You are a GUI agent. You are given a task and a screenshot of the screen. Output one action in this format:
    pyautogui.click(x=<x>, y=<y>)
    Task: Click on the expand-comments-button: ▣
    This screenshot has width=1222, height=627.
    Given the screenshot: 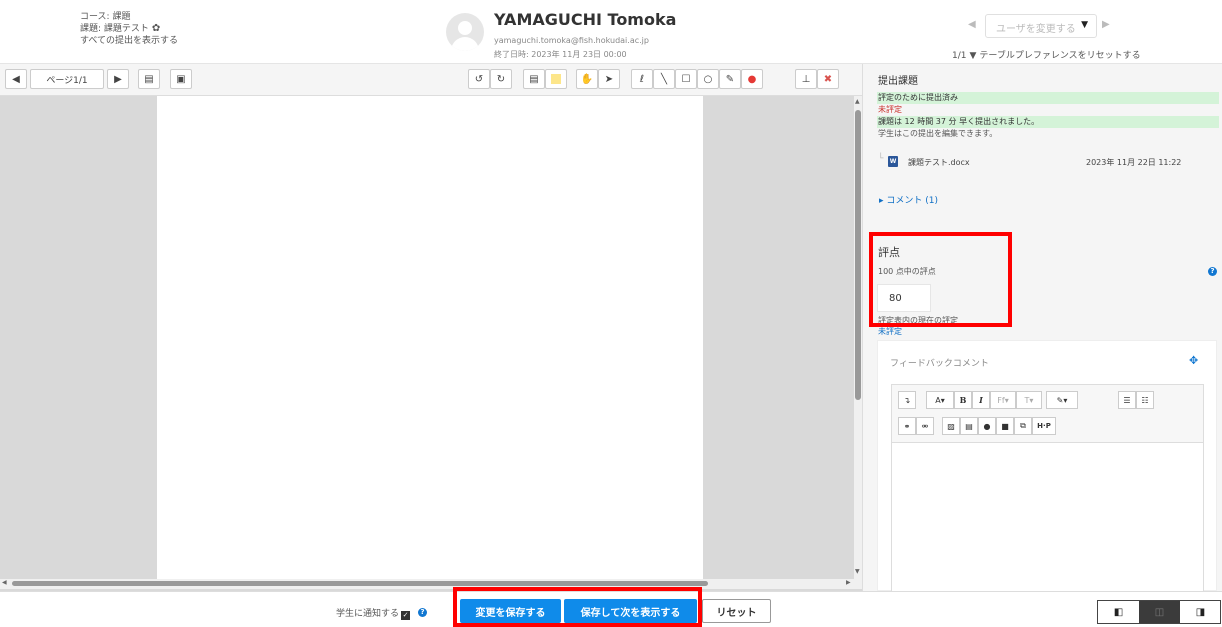 What is the action you would take?
    pyautogui.click(x=181, y=79)
    